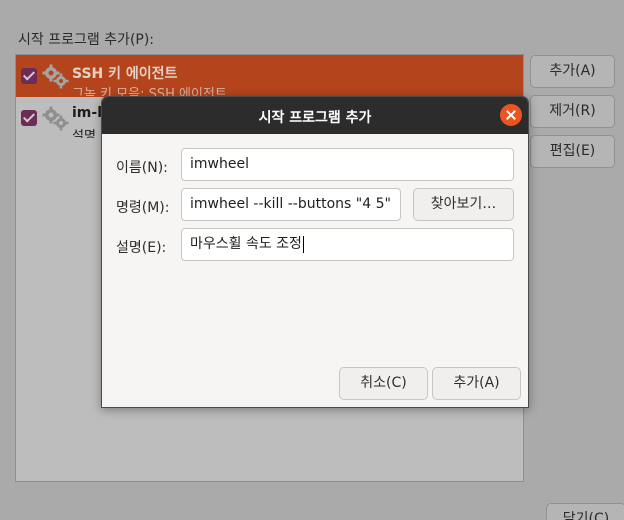  I want to click on name-field: imwheel, so click(347, 164).